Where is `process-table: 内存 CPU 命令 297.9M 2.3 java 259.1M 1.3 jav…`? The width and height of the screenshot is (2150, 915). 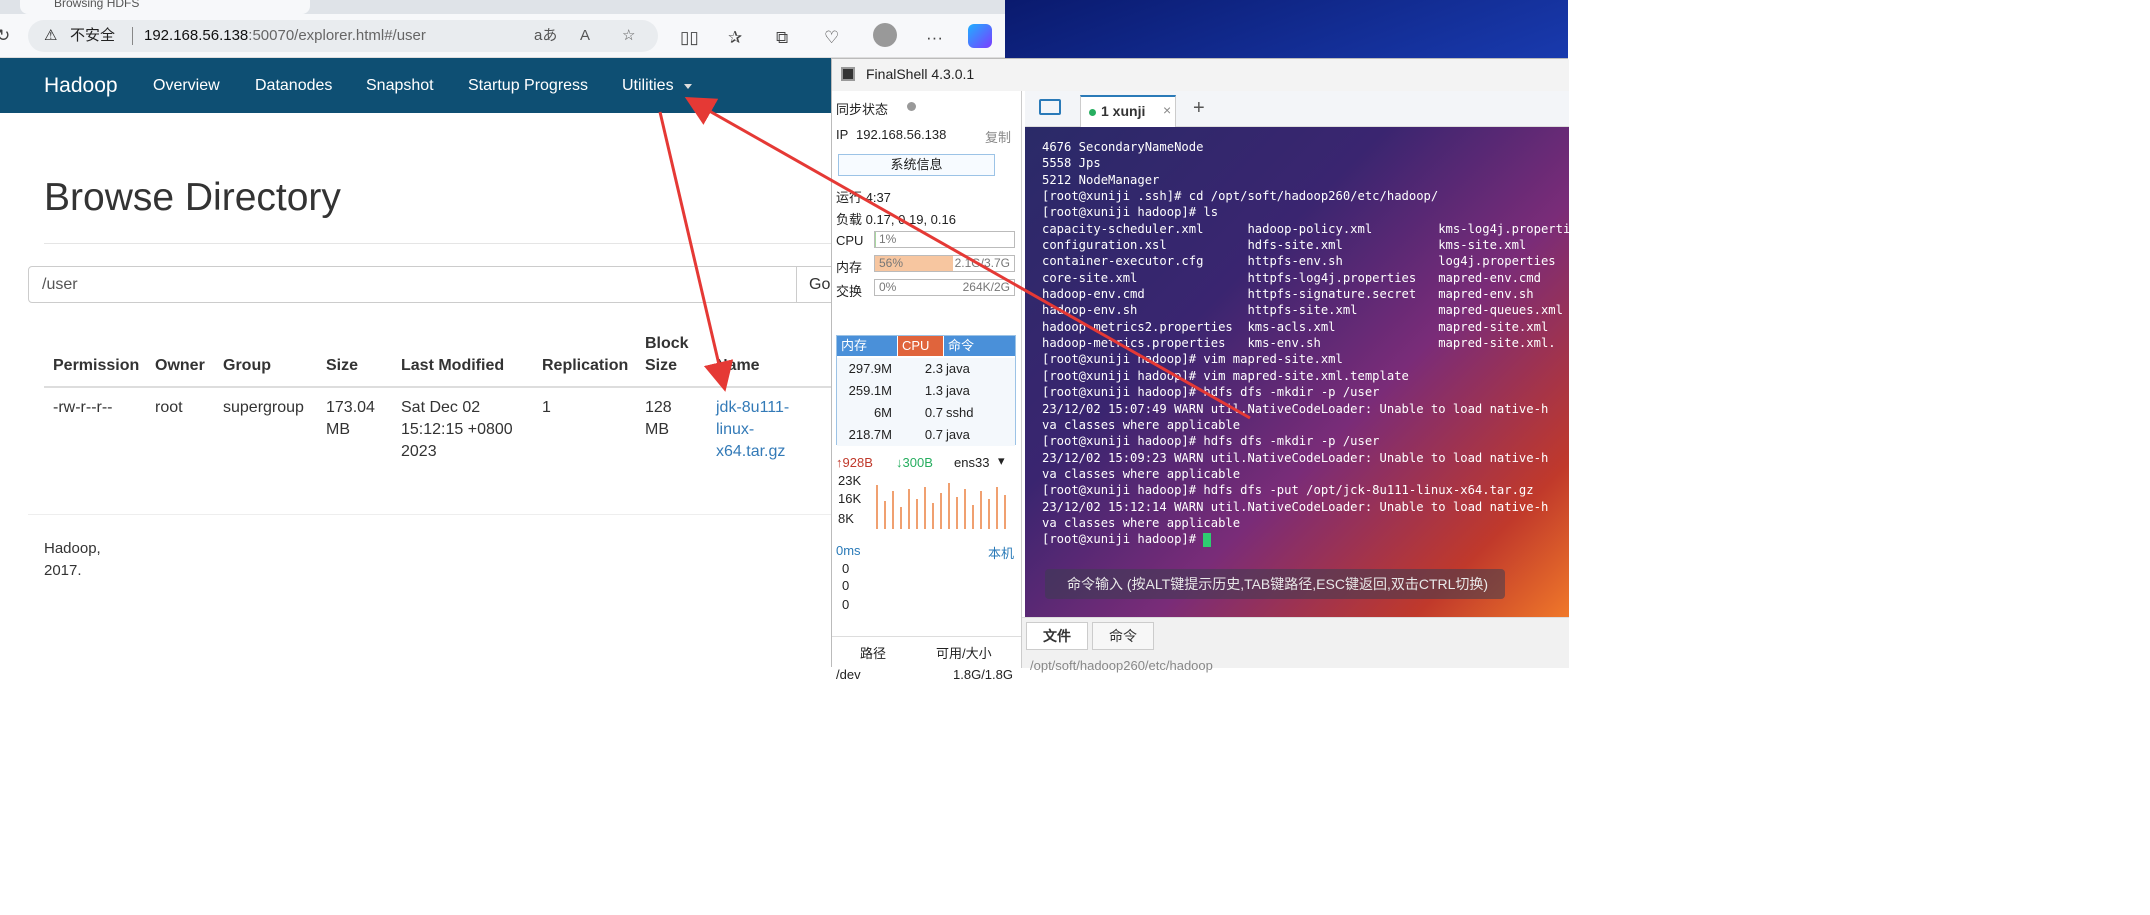
process-table: 内存 CPU 命令 297.9M 2.3 java 259.1M 1.3 jav… is located at coordinates (926, 390).